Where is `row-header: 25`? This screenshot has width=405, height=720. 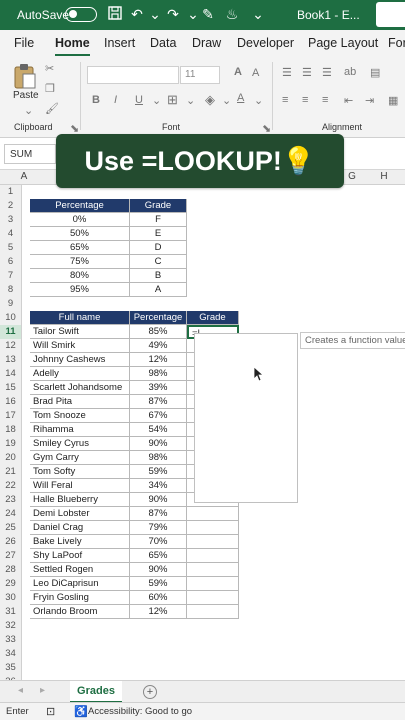
row-header: 25 is located at coordinates (11, 528).